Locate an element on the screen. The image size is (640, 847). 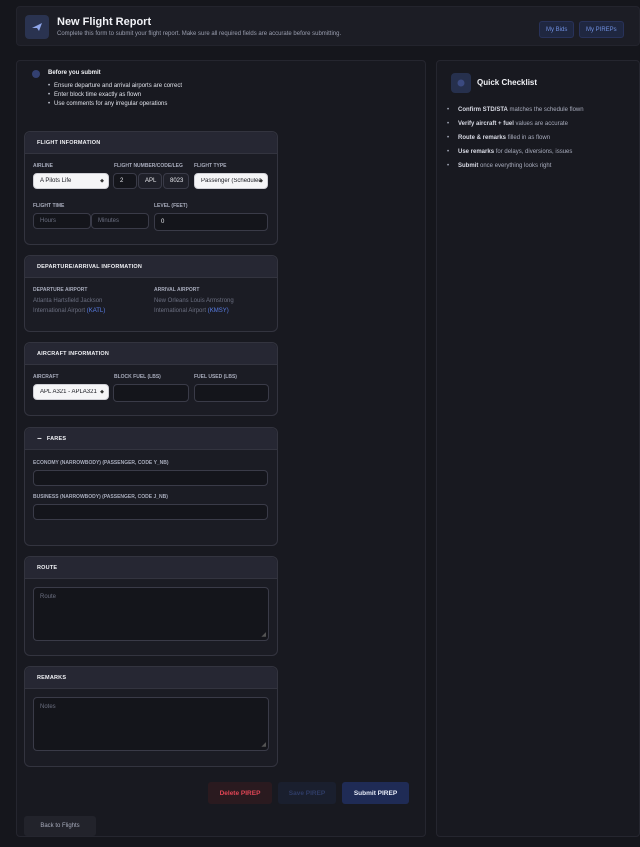
section-title: FARES is located at coordinates (56, 438).